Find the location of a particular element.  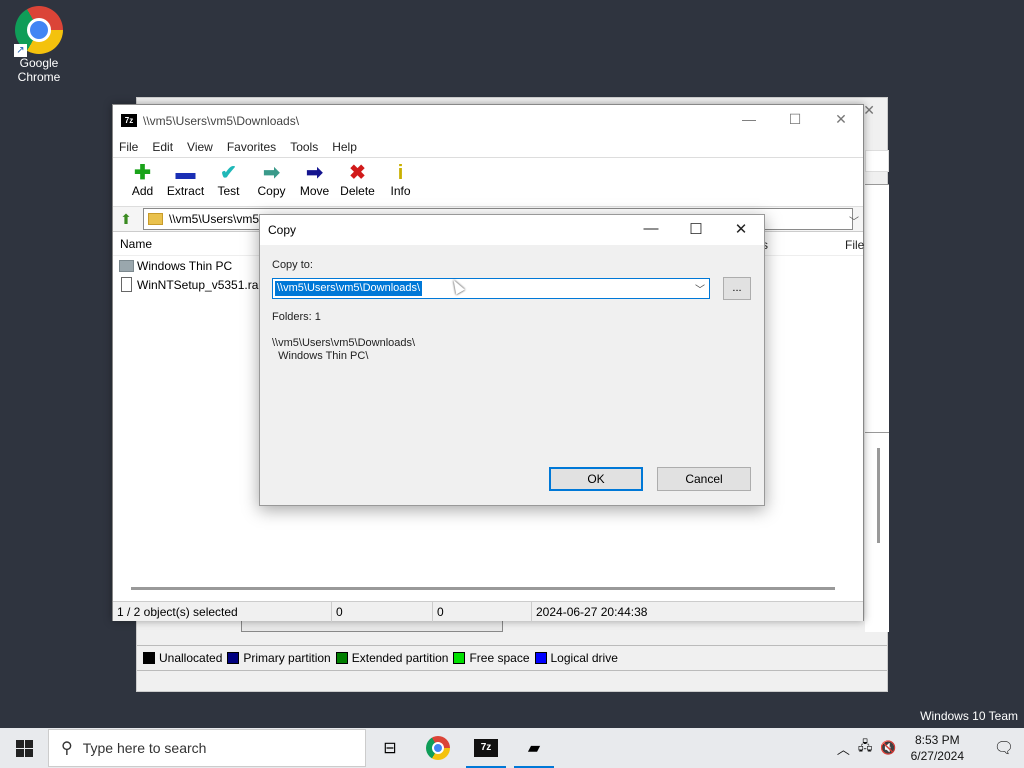

copy-button: ➡ Copy is located at coordinates (271, 180).